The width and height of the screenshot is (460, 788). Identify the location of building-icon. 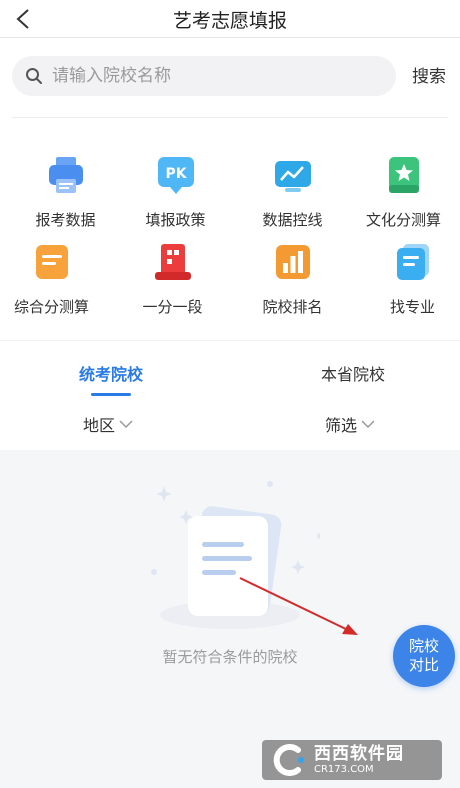
(173, 262).